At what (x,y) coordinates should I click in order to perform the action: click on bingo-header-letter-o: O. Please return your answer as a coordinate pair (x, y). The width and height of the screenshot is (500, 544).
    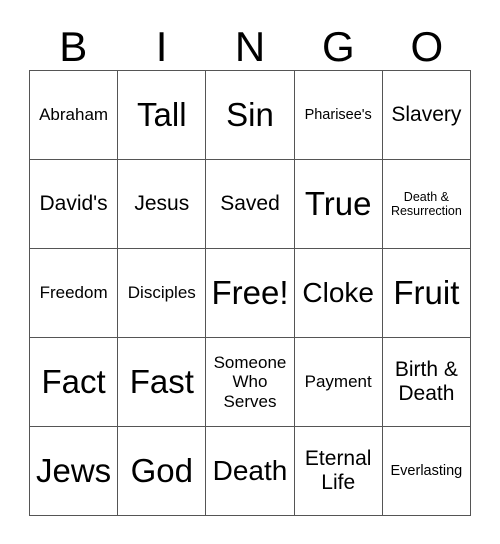
    Looking at the image, I should click on (427, 46).